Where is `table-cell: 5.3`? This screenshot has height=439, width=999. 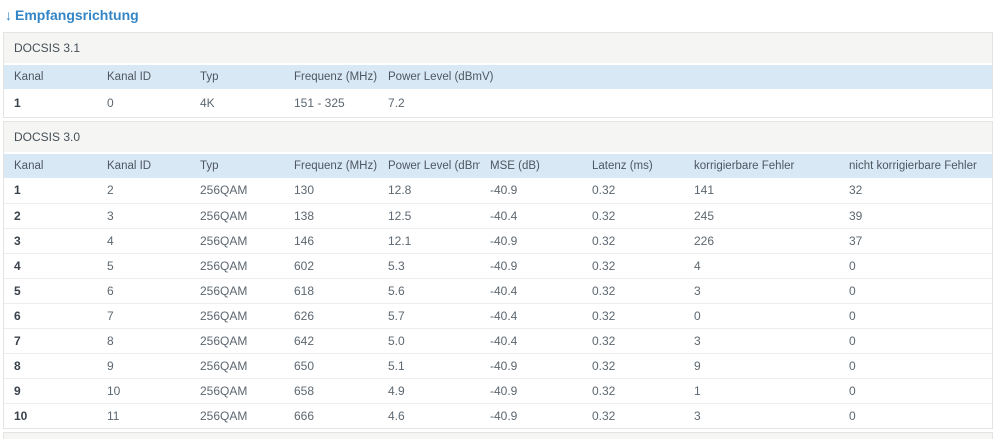 table-cell: 5.3 is located at coordinates (429, 265).